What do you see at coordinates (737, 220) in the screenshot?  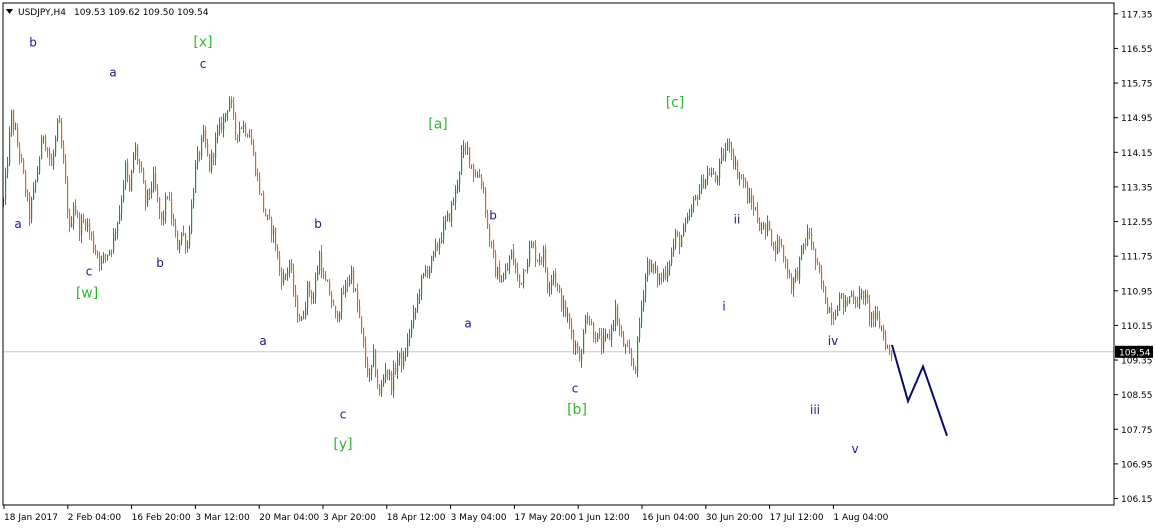 I see `wave-label-minor: ii` at bounding box center [737, 220].